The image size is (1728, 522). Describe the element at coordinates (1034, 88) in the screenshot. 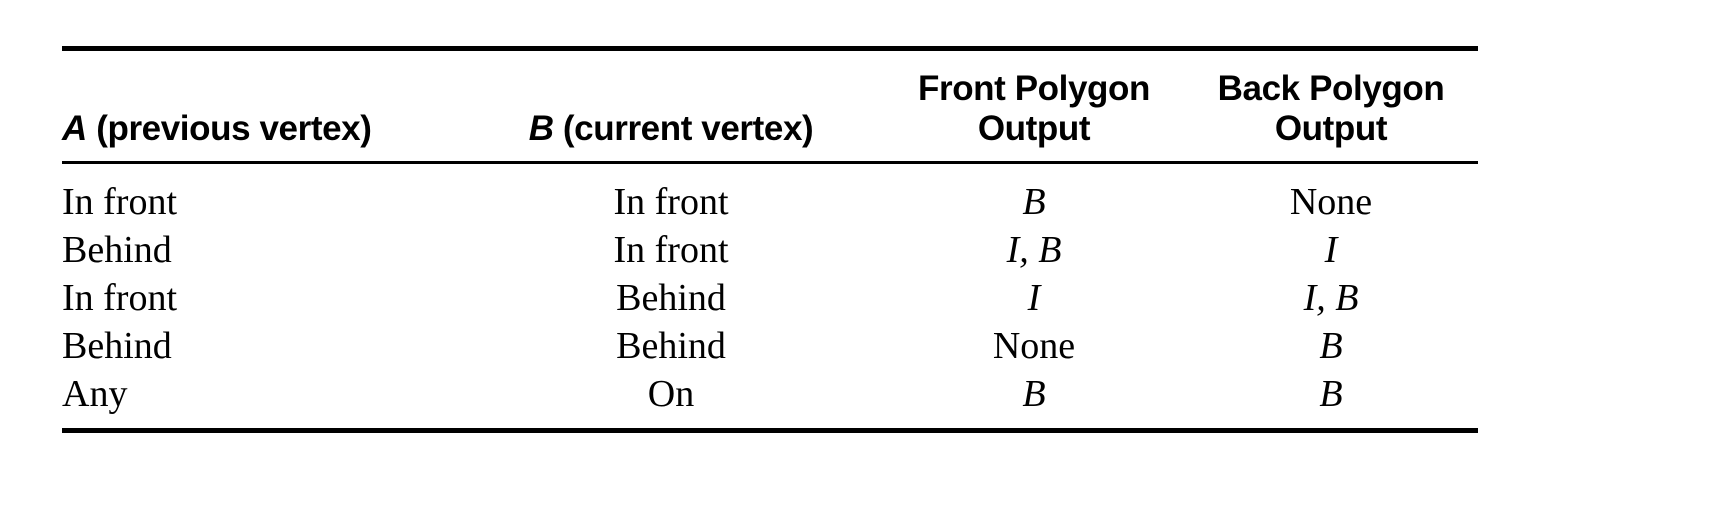

I see `column-header-front-line1: Front Polygon` at that location.